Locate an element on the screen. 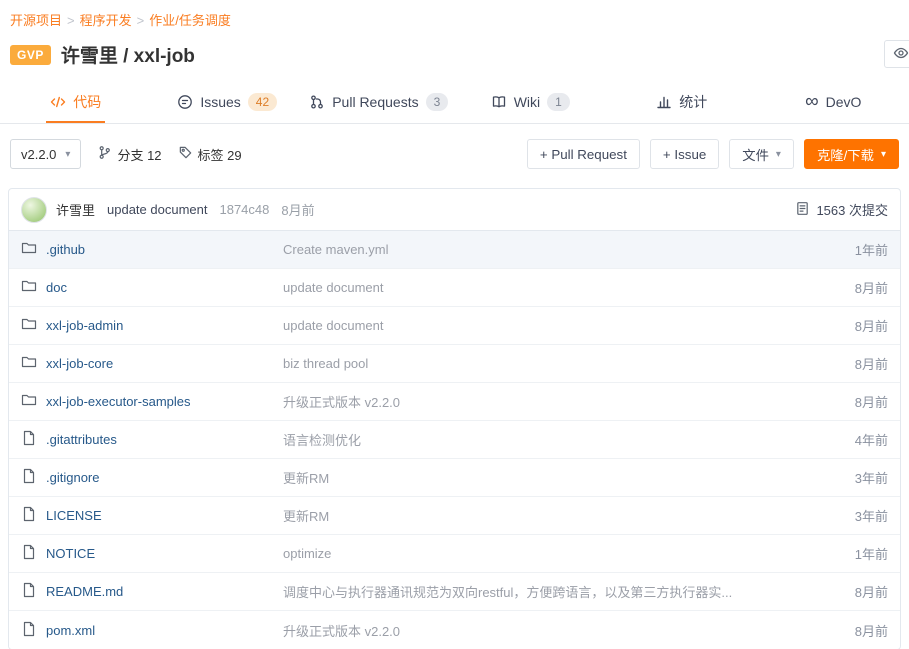 Image resolution: width=909 pixels, height=649 pixels. table-row: .gitattributes 语言检测优化 4年前 is located at coordinates (454, 440).